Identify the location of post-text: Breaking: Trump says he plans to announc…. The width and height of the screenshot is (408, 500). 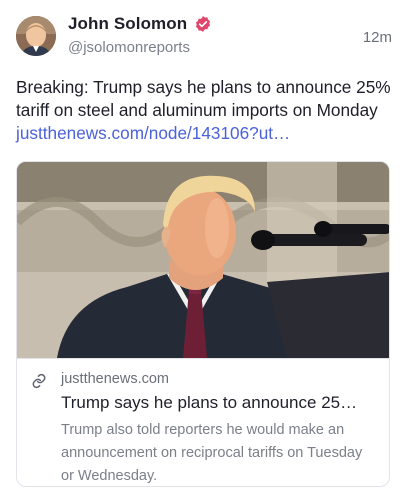
(206, 110).